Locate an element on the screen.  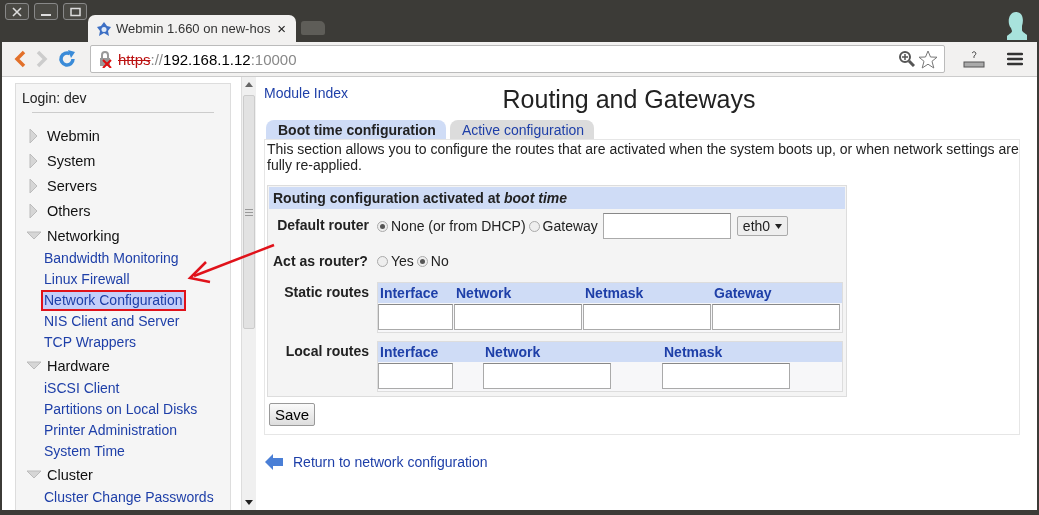
interface-dropdown: eth0 is located at coordinates (762, 226).